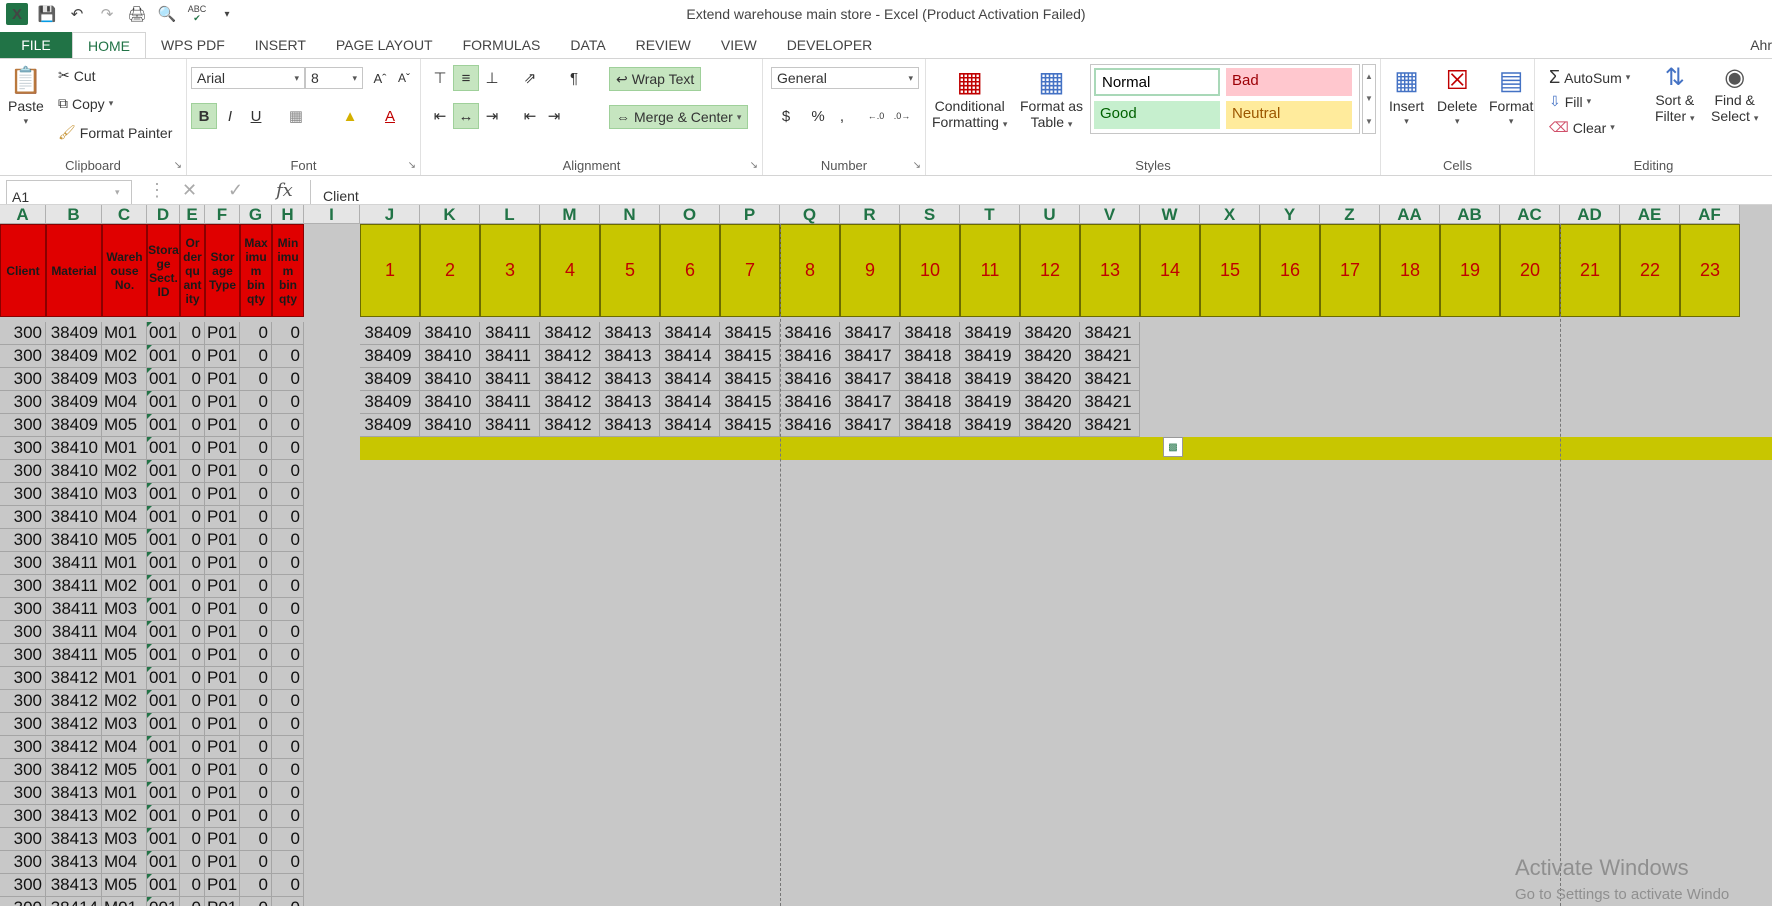 The height and width of the screenshot is (906, 1772). What do you see at coordinates (192, 214) in the screenshot?
I see `column-header-E: E` at bounding box center [192, 214].